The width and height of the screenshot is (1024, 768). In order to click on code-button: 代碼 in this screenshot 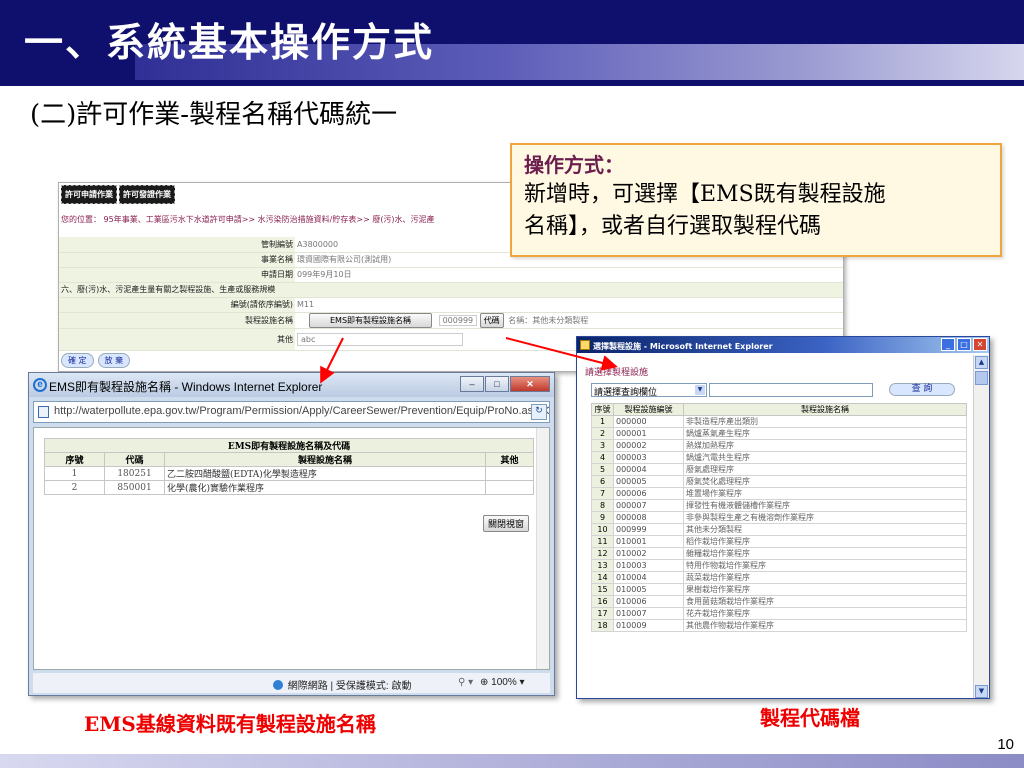, I will do `click(491, 320)`.